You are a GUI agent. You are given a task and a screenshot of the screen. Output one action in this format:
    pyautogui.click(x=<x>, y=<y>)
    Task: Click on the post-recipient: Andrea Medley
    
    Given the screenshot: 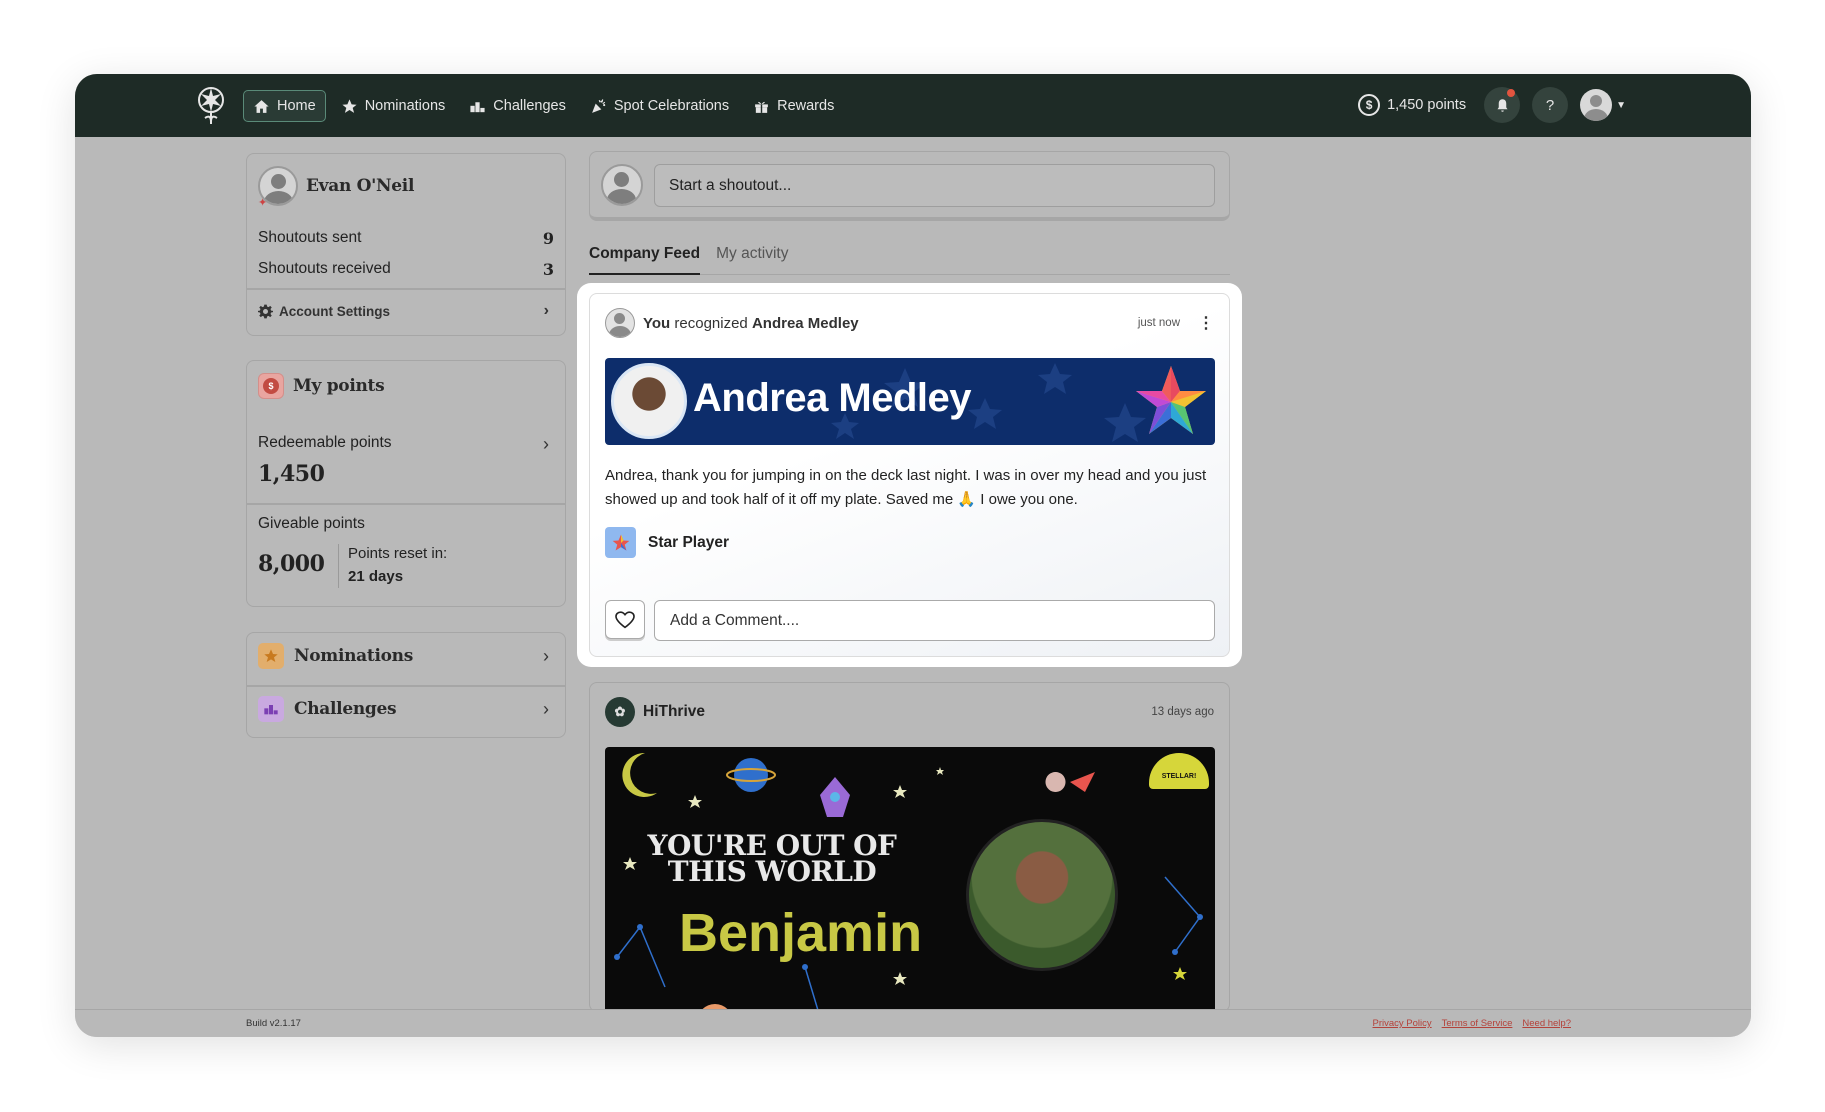 What is the action you would take?
    pyautogui.click(x=805, y=323)
    